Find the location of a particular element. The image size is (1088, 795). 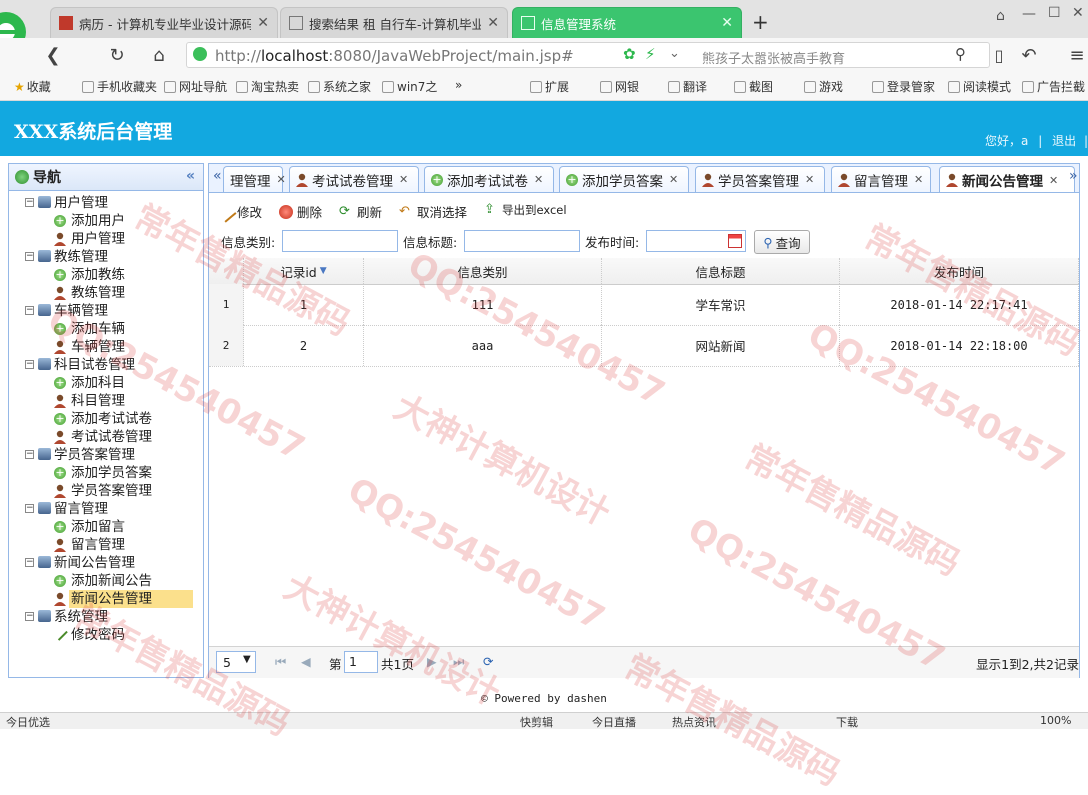

nav-item: 考试试卷管理 is located at coordinates (104, 437).